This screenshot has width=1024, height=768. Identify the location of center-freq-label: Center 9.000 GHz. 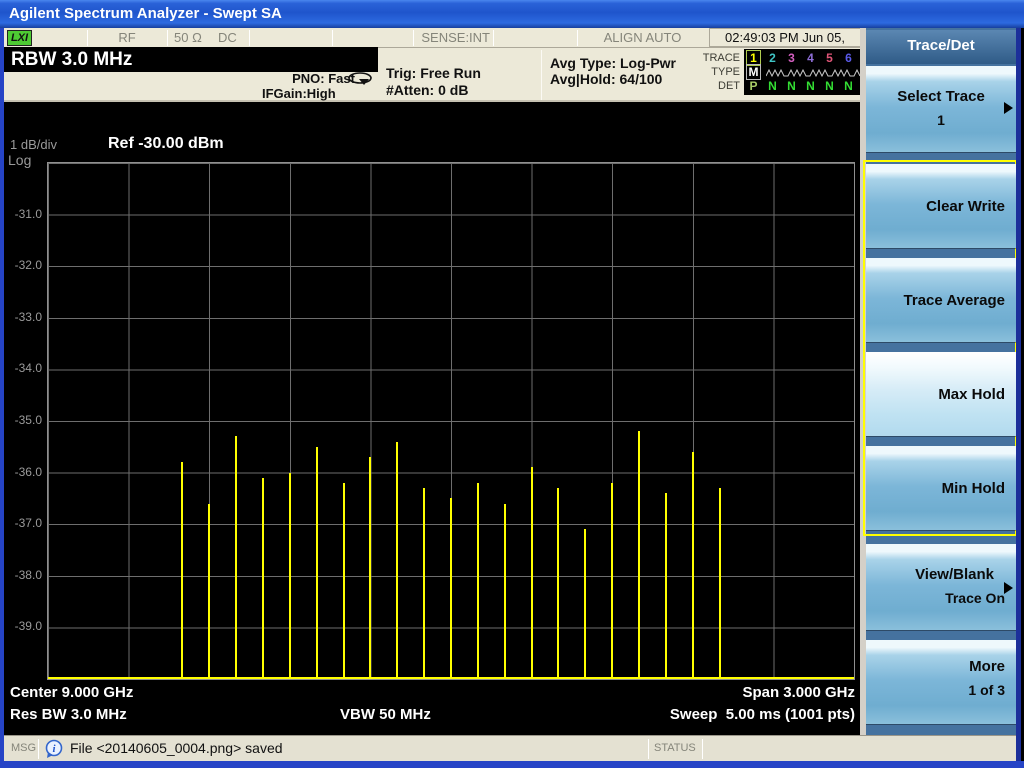
(72, 692).